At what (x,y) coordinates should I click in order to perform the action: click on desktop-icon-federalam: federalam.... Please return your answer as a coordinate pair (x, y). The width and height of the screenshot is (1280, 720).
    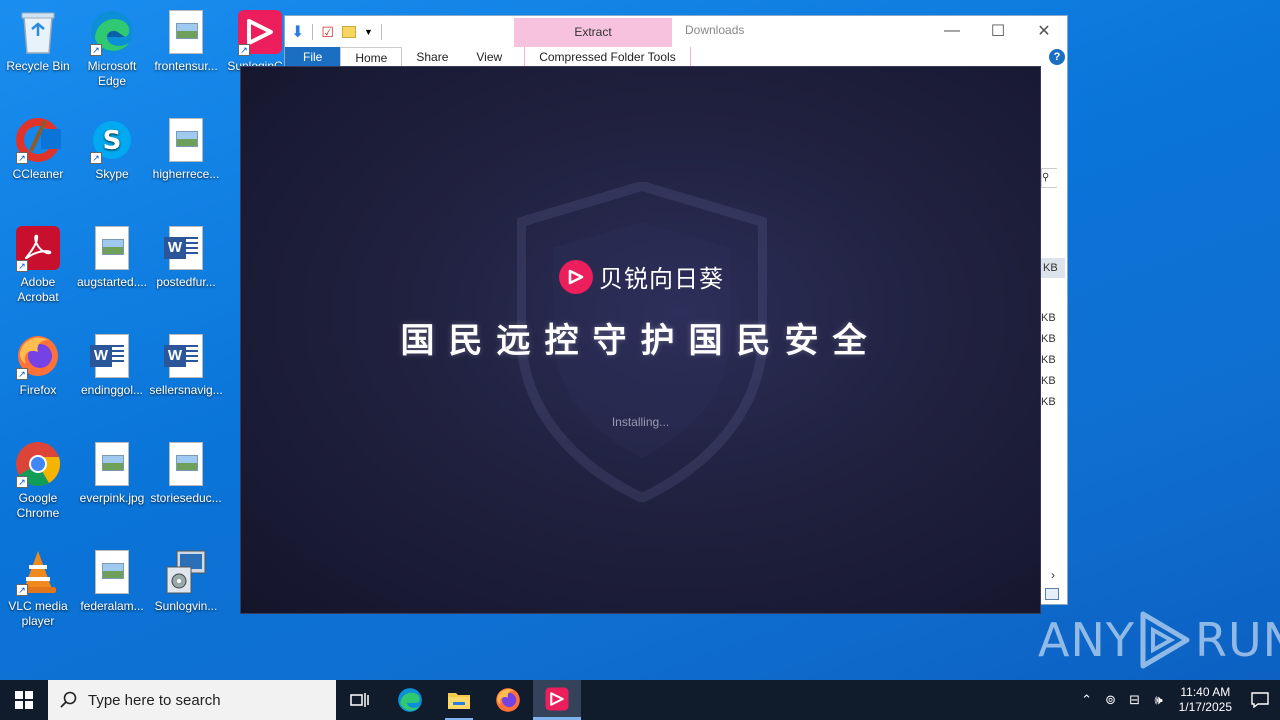
    Looking at the image, I should click on (112, 581).